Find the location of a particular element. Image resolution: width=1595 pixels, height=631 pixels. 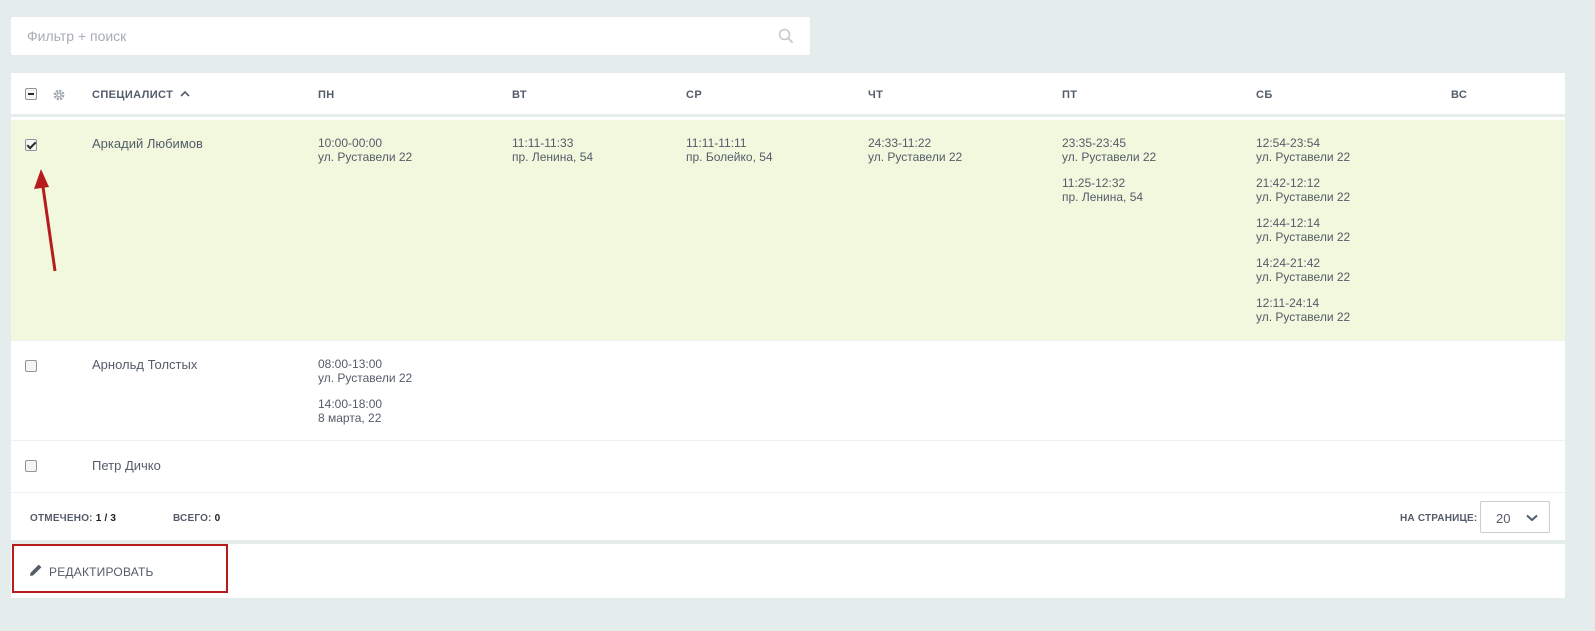

column-sat: СБ is located at coordinates (1264, 95).